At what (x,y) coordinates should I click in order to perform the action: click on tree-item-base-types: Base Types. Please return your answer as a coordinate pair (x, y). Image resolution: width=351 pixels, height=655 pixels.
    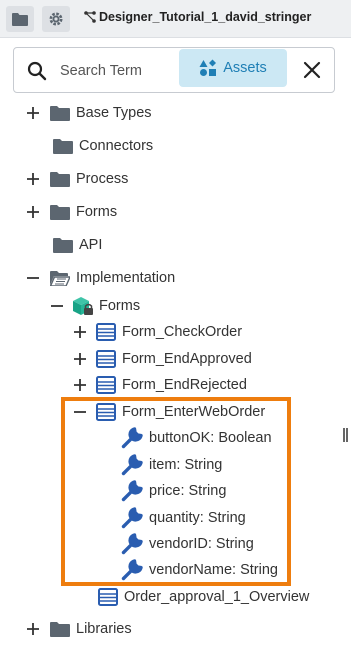
    Looking at the image, I should click on (101, 113).